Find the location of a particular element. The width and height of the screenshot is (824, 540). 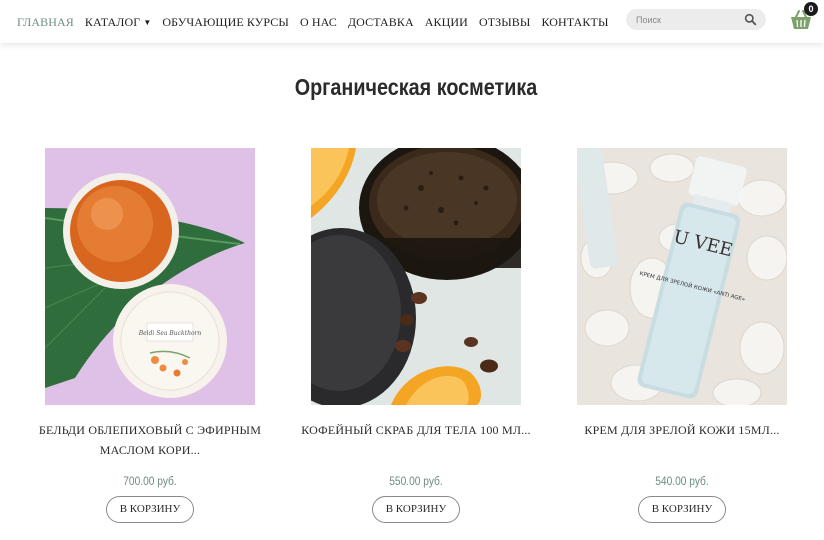

nav-item-home: ГЛАВНАЯ is located at coordinates (45, 22).